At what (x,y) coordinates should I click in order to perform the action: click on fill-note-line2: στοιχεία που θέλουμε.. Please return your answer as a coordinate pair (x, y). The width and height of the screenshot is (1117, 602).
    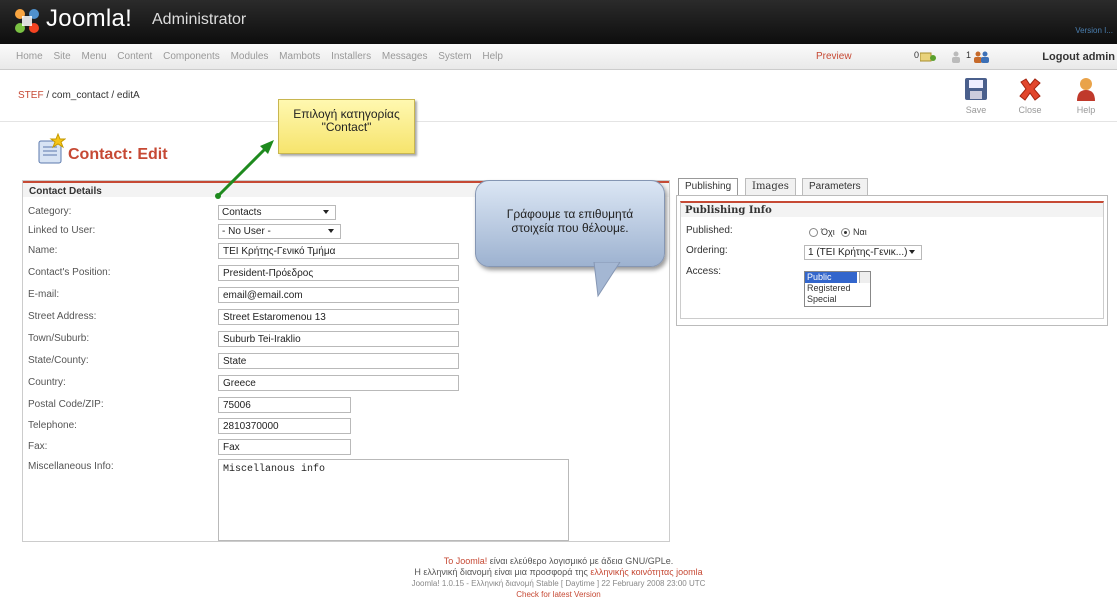
    Looking at the image, I should click on (570, 228).